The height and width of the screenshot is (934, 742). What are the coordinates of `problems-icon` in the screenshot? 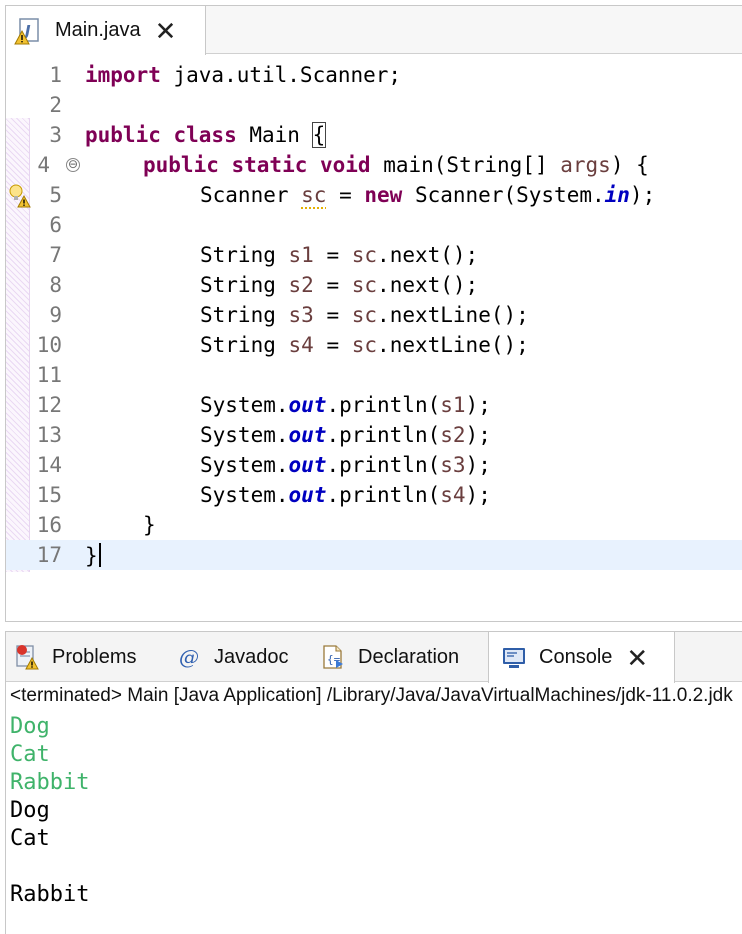 It's located at (27, 657).